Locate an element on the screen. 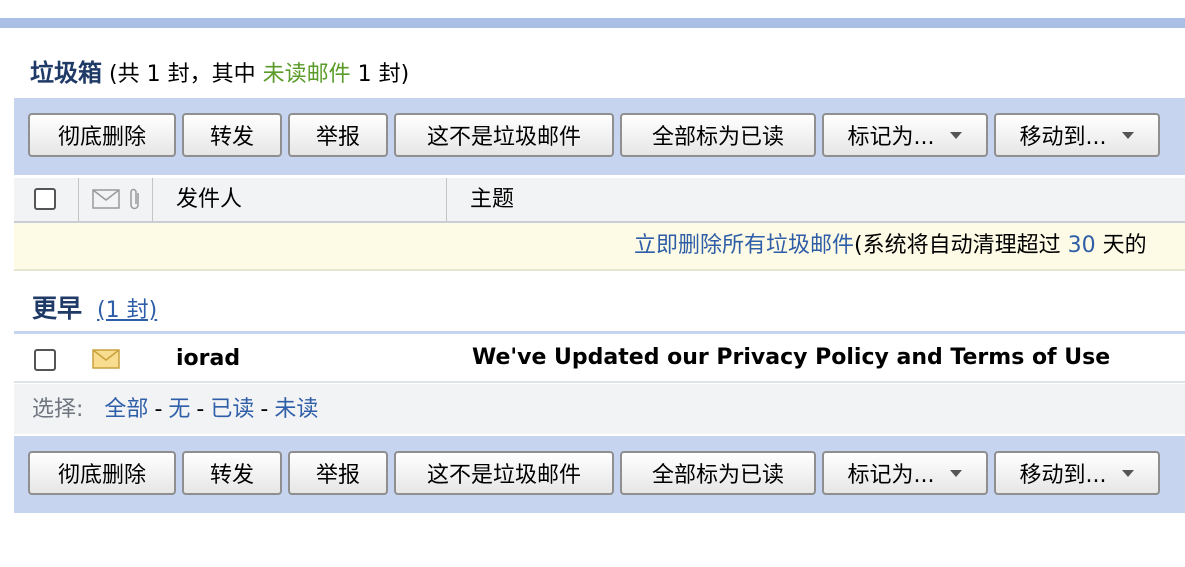 The width and height of the screenshot is (1185, 567). group-count-link: (1 封) is located at coordinates (127, 310).